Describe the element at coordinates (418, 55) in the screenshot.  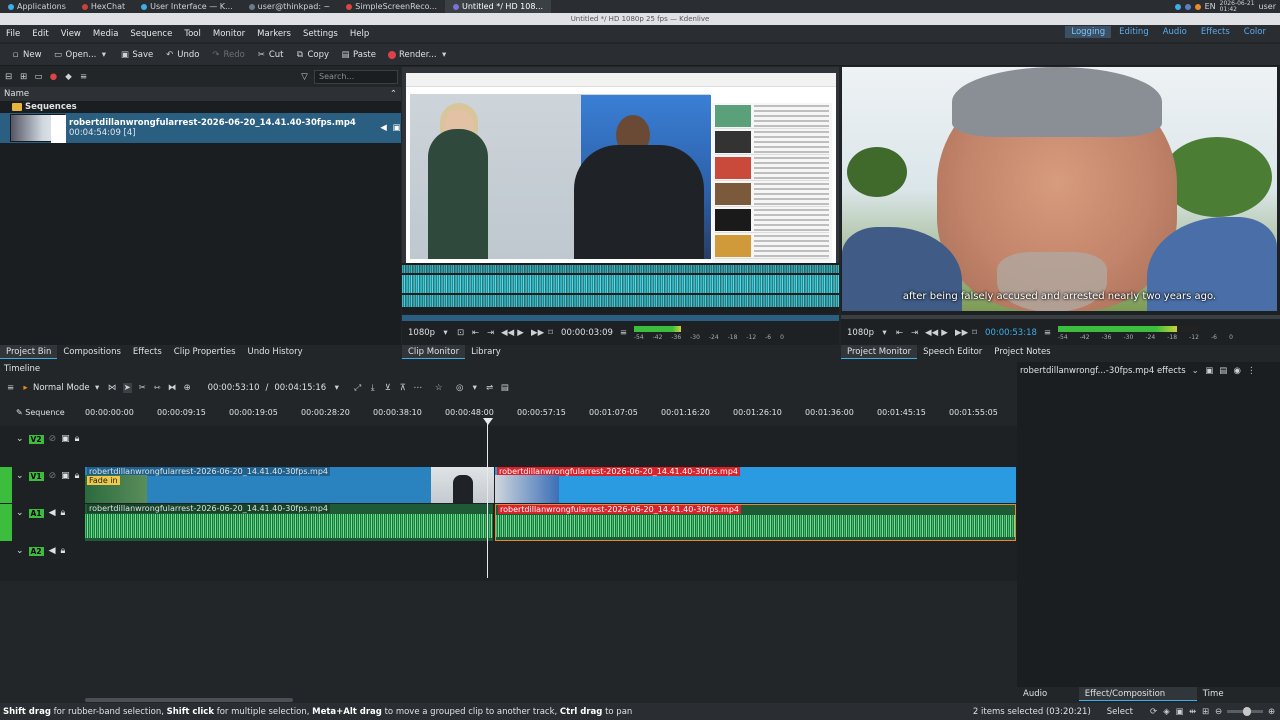
I see `render-button: Render... ▾` at that location.